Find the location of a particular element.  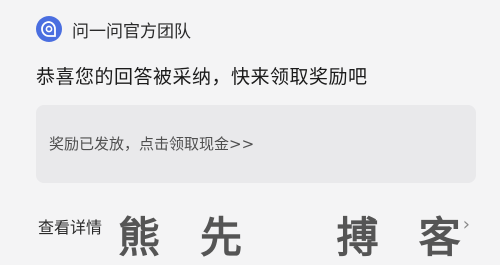

question-bubble-icon is located at coordinates (48, 29).